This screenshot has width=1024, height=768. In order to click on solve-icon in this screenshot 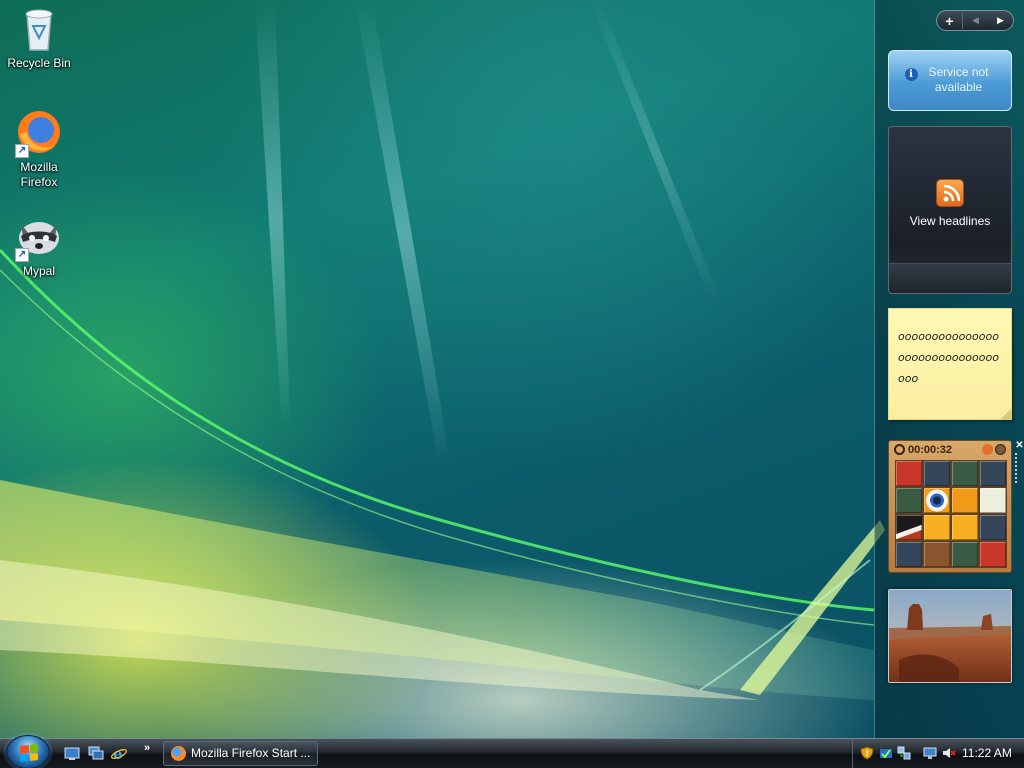, I will do `click(1000, 449)`.